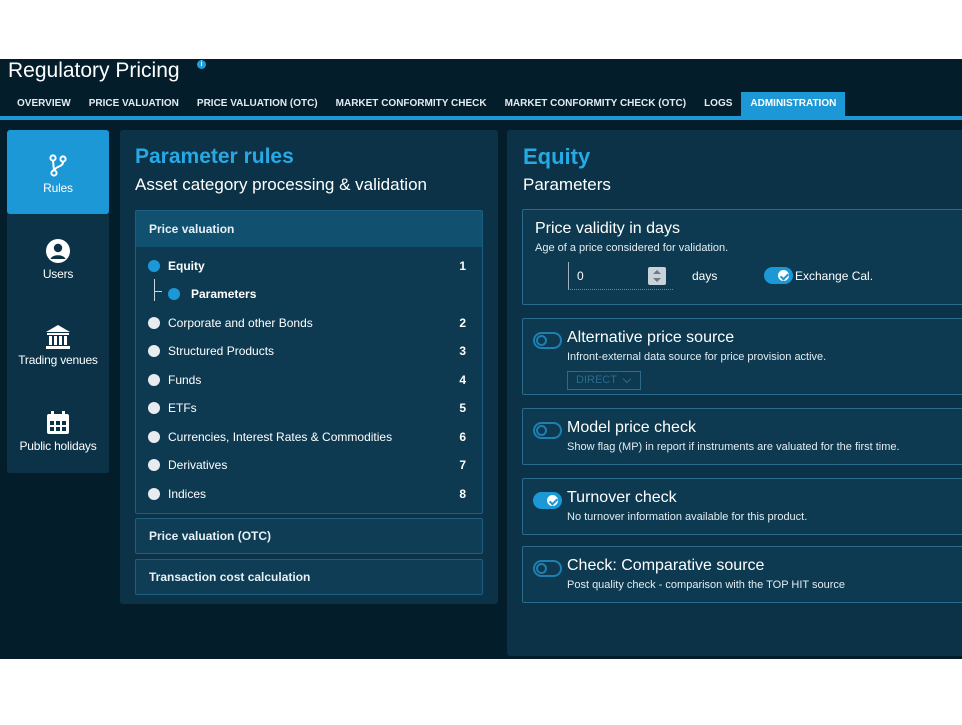 This screenshot has width=962, height=725. What do you see at coordinates (182, 408) in the screenshot?
I see `category-label: ETFs` at bounding box center [182, 408].